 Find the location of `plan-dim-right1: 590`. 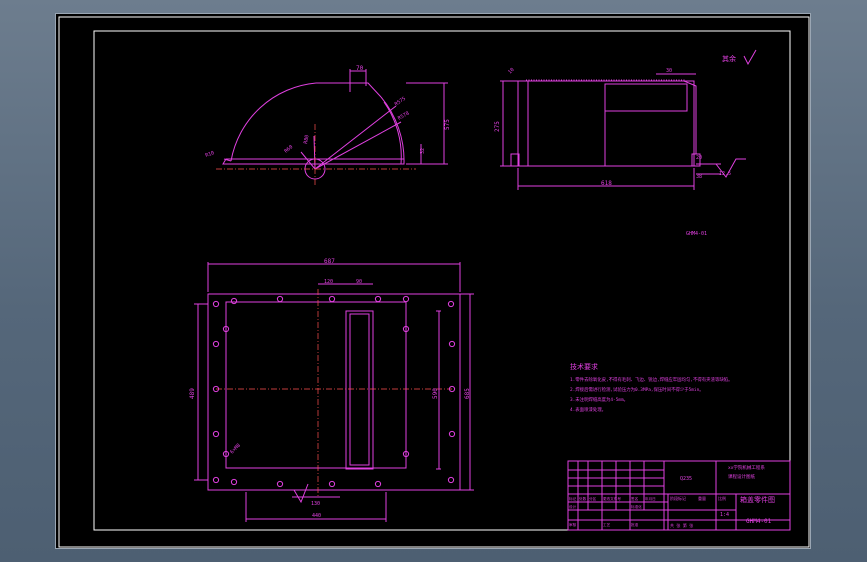

plan-dim-right1: 590 is located at coordinates (435, 393).